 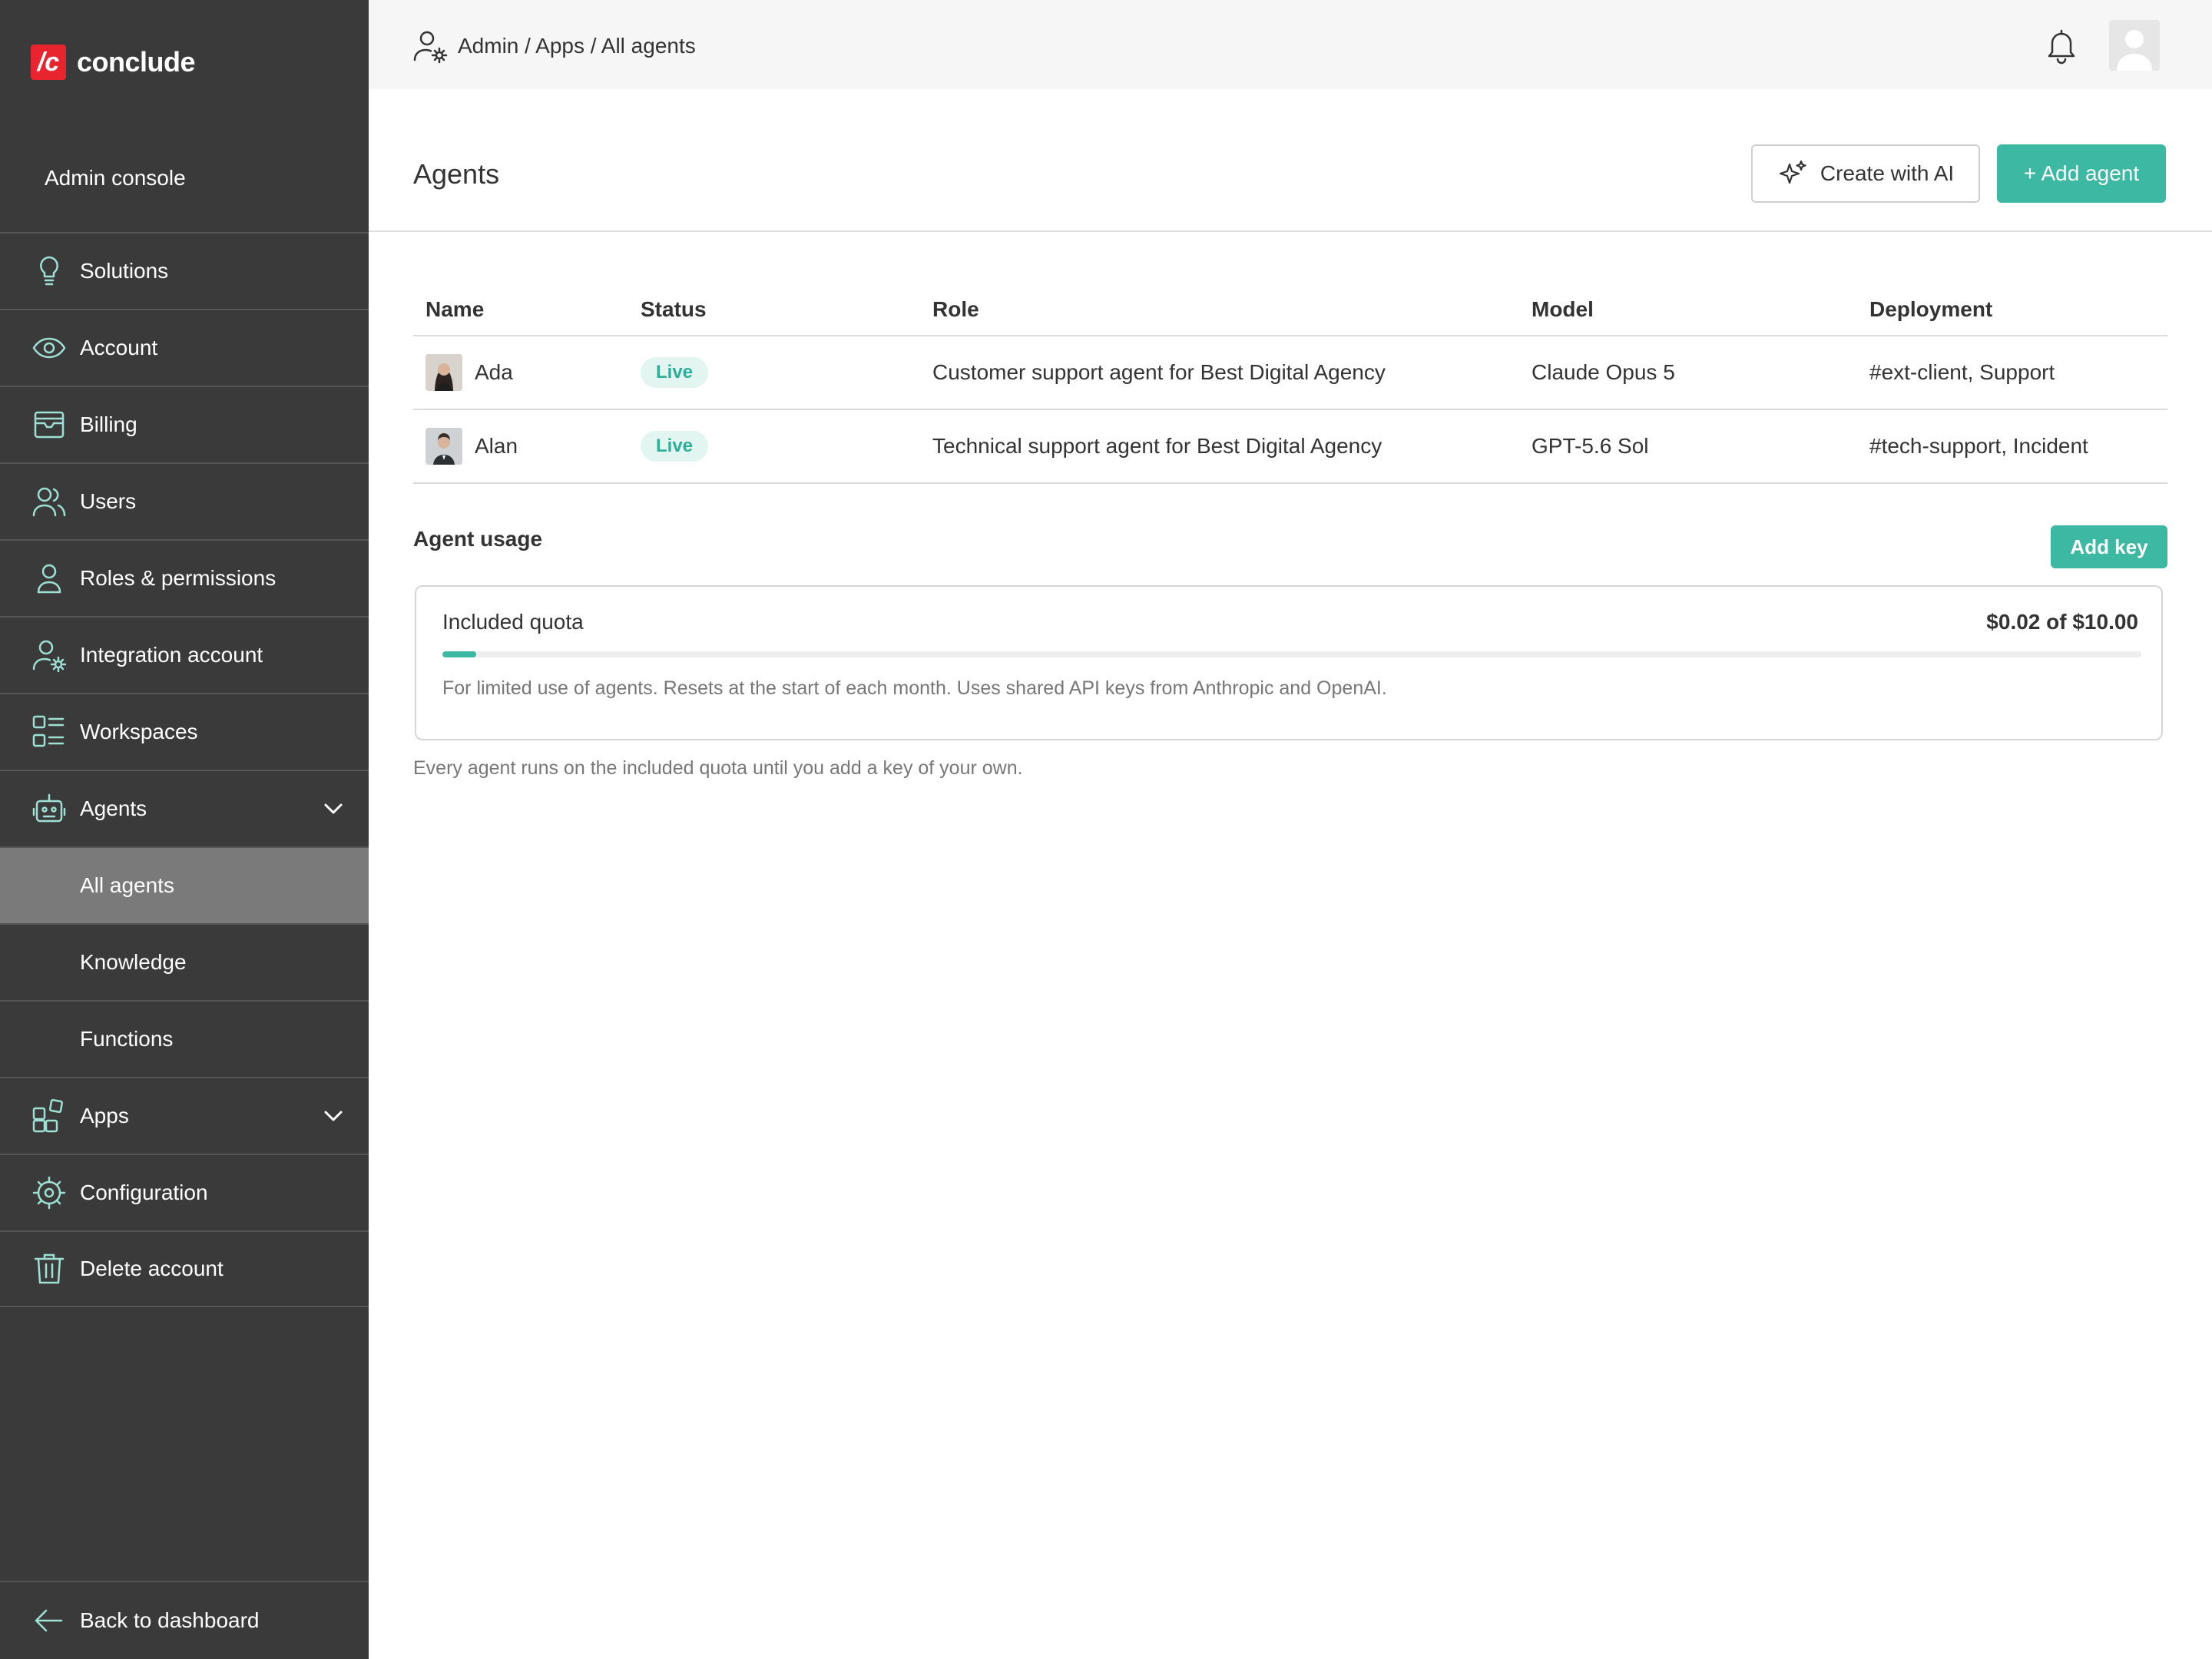 What do you see at coordinates (2109, 547) in the screenshot?
I see `add-key-button: Add key` at bounding box center [2109, 547].